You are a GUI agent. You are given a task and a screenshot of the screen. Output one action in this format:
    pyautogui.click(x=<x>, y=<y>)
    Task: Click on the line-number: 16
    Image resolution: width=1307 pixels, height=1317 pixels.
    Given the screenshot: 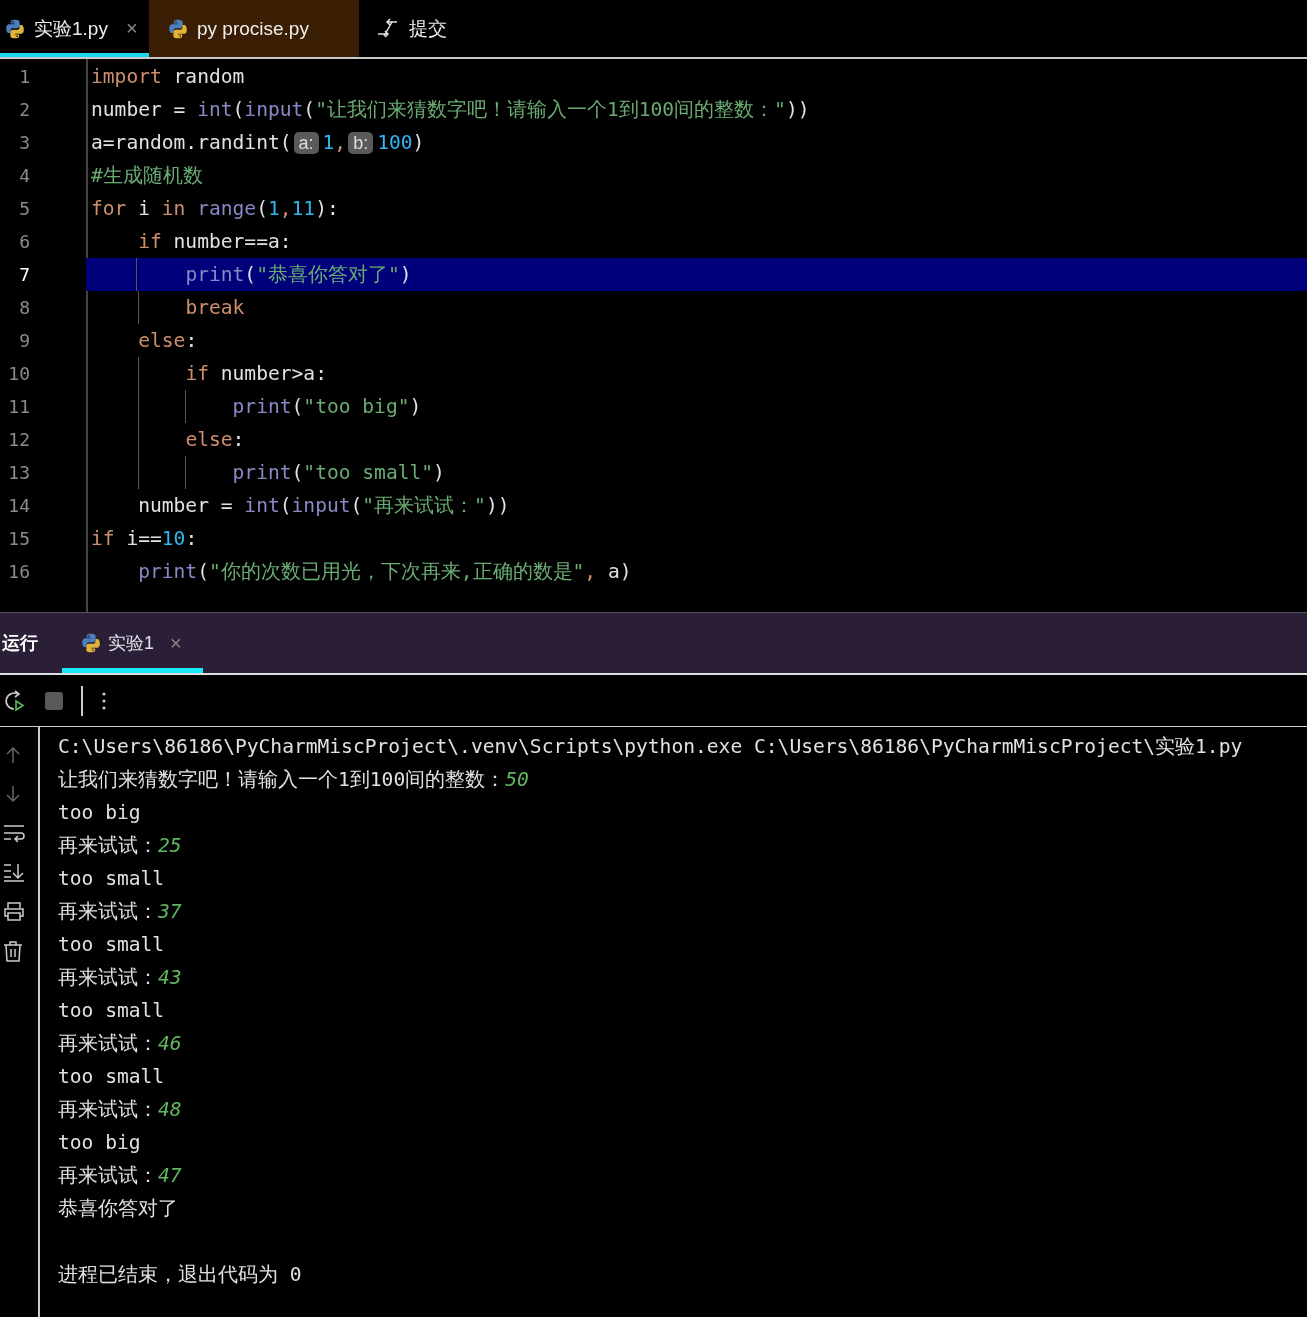 What is the action you would take?
    pyautogui.click(x=18, y=572)
    